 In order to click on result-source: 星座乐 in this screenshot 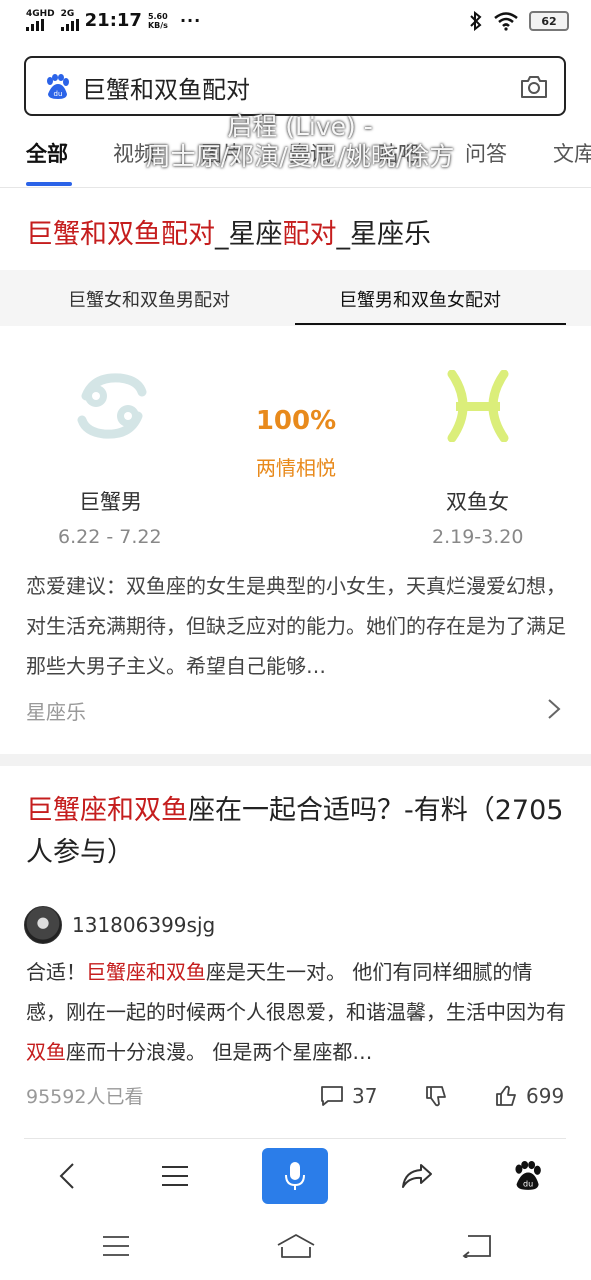, I will do `click(56, 710)`.